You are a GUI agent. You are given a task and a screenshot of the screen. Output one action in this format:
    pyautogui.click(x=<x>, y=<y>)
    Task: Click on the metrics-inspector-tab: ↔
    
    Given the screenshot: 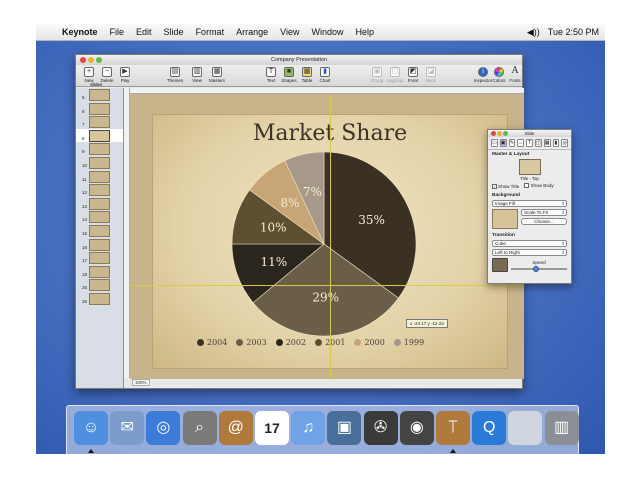 What is the action you would take?
    pyautogui.click(x=521, y=143)
    